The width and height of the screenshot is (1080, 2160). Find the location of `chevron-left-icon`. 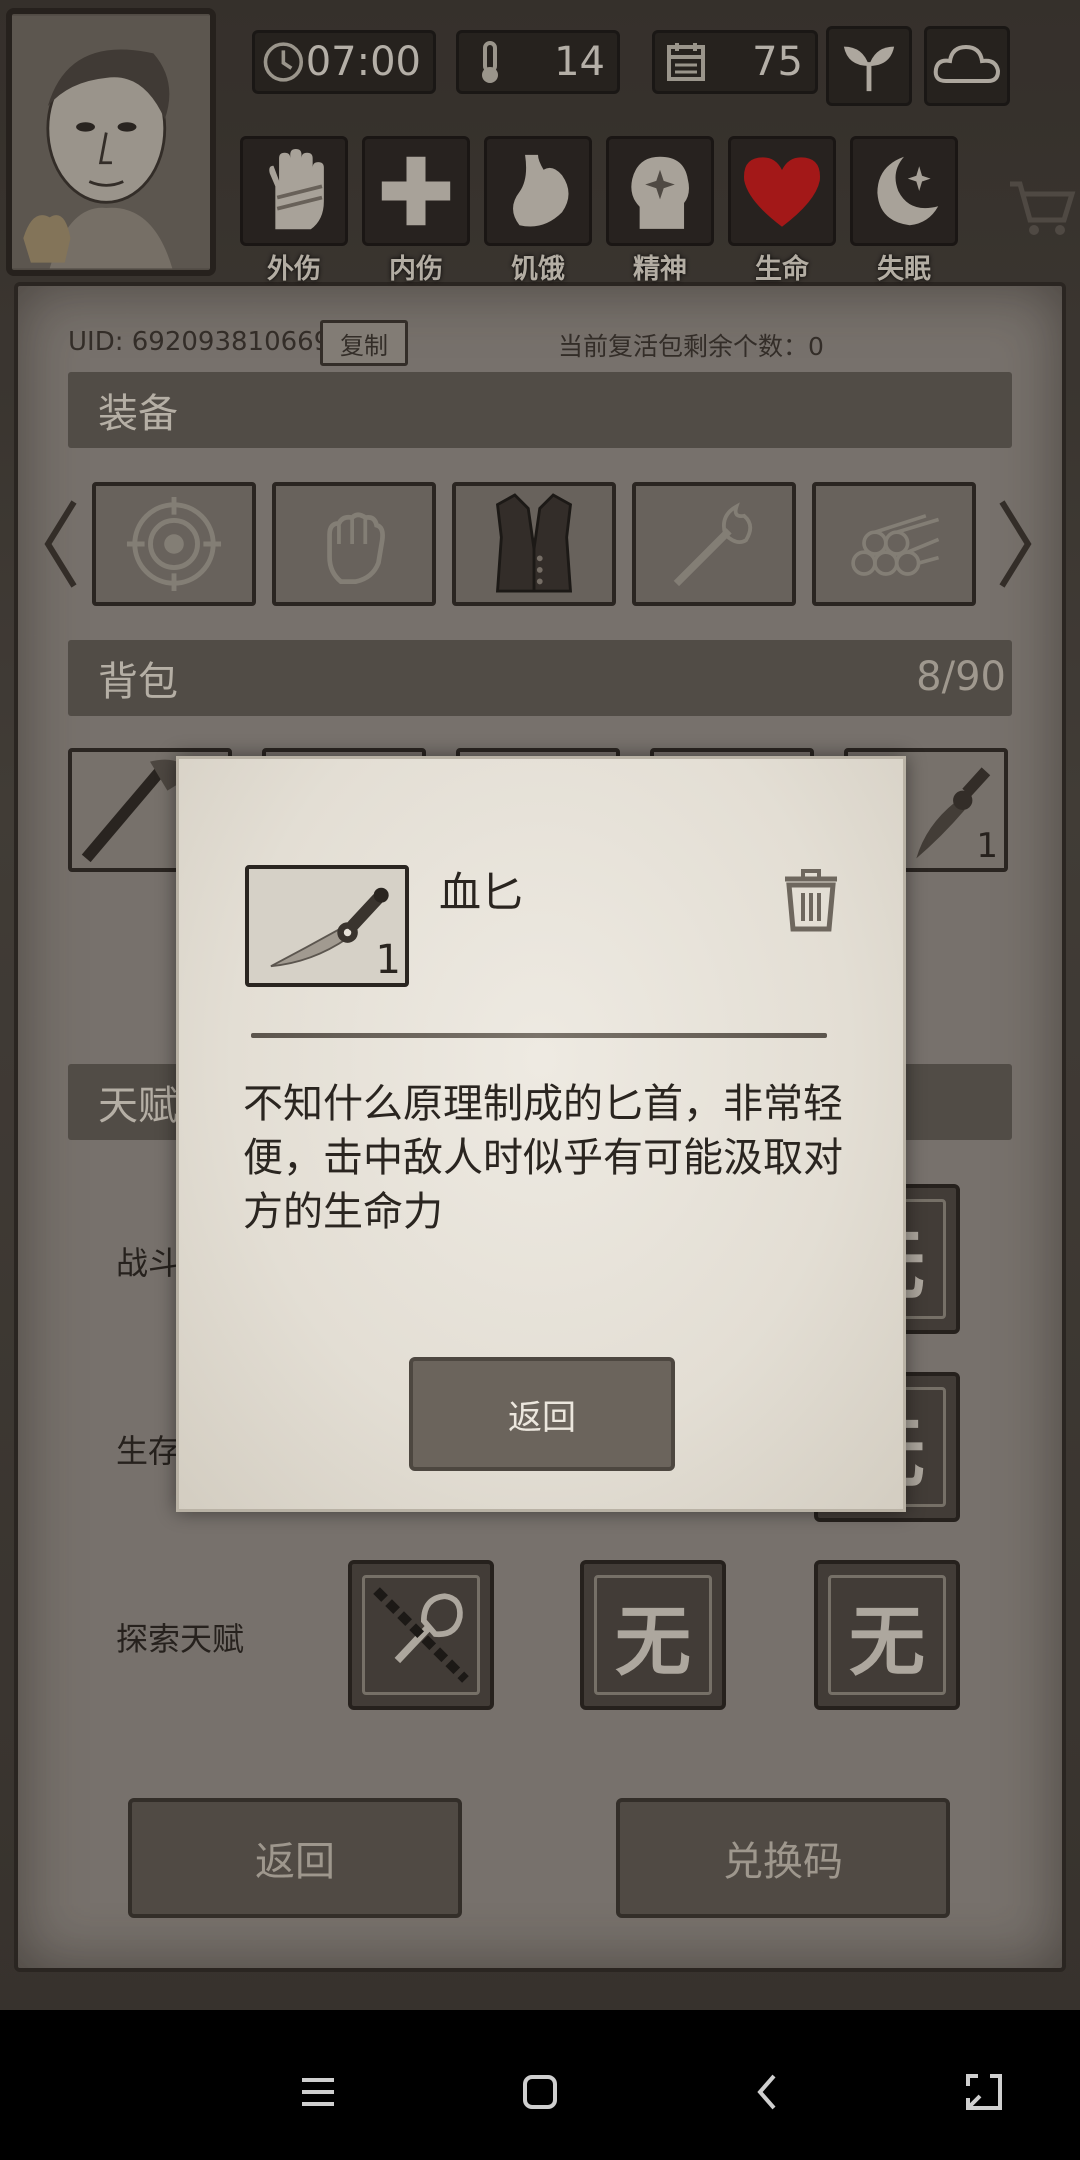

chevron-left-icon is located at coordinates (60, 544).